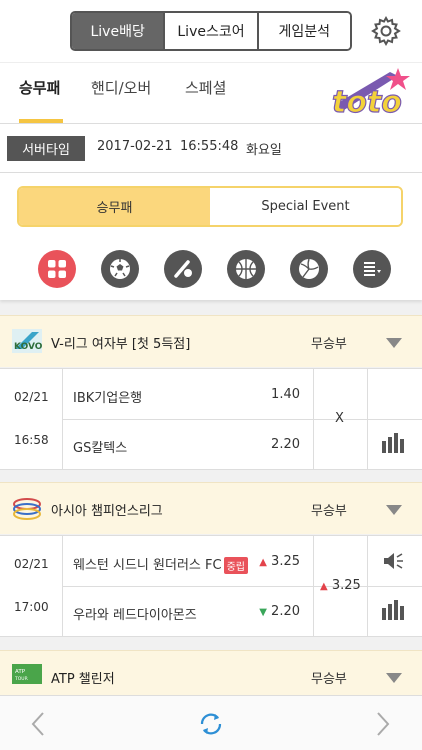 This screenshot has height=750, width=422. What do you see at coordinates (21, 679) in the screenshot?
I see `svg-text: TOUR` at bounding box center [21, 679].